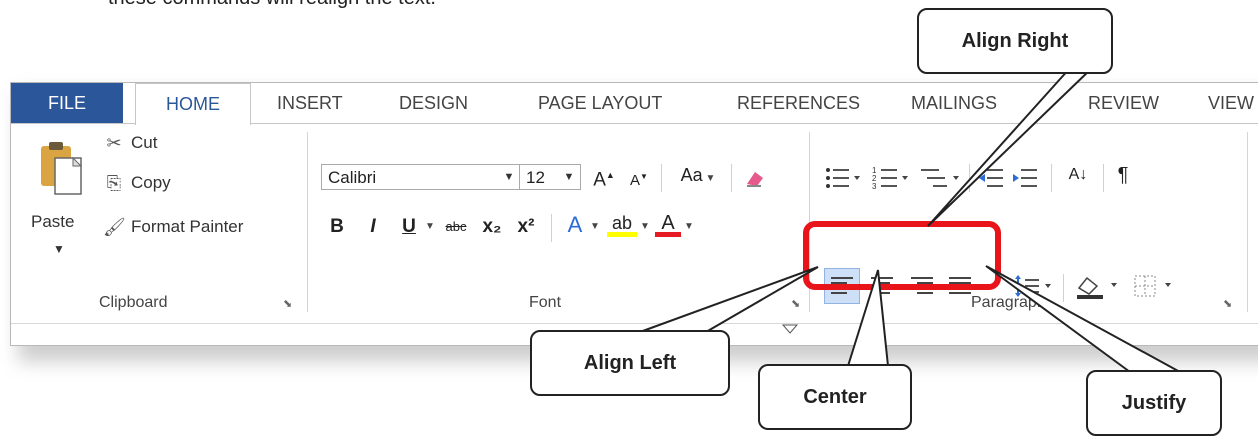  I want to click on callout-align-left: Align Left, so click(630, 363).